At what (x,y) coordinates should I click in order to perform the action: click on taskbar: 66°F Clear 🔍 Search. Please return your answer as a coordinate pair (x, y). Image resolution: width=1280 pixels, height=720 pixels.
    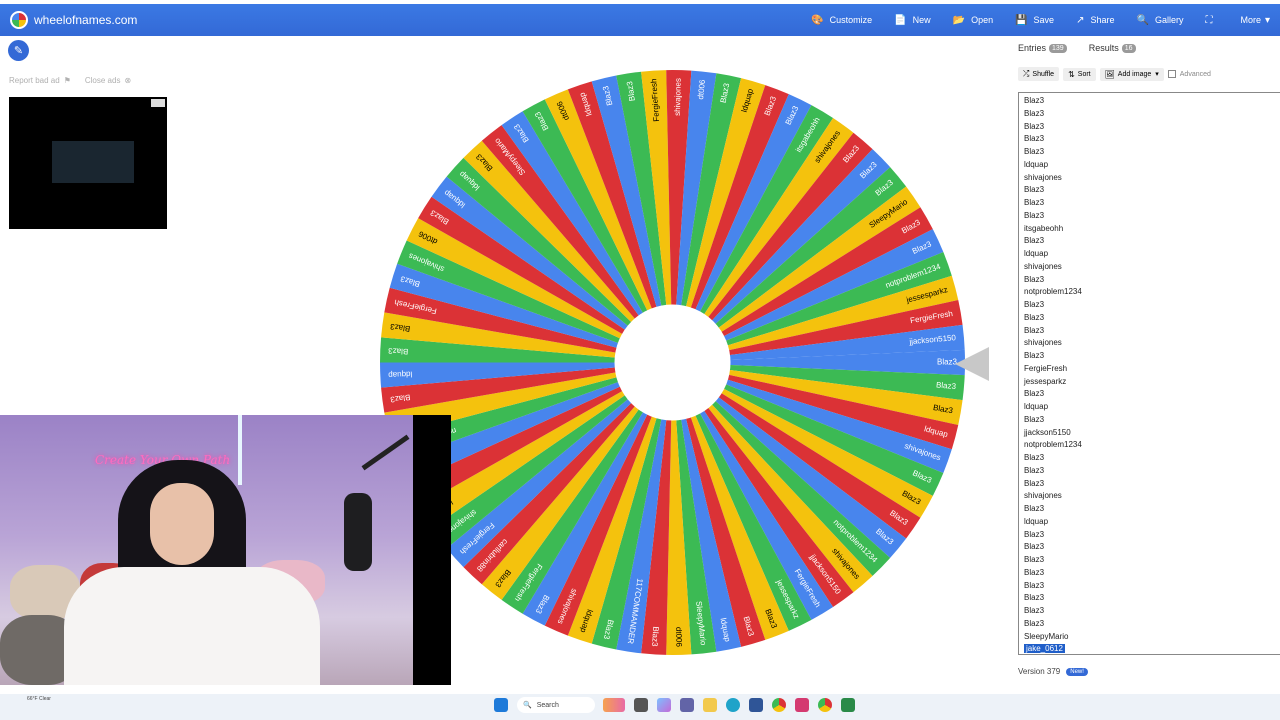
    Looking at the image, I should click on (640, 707).